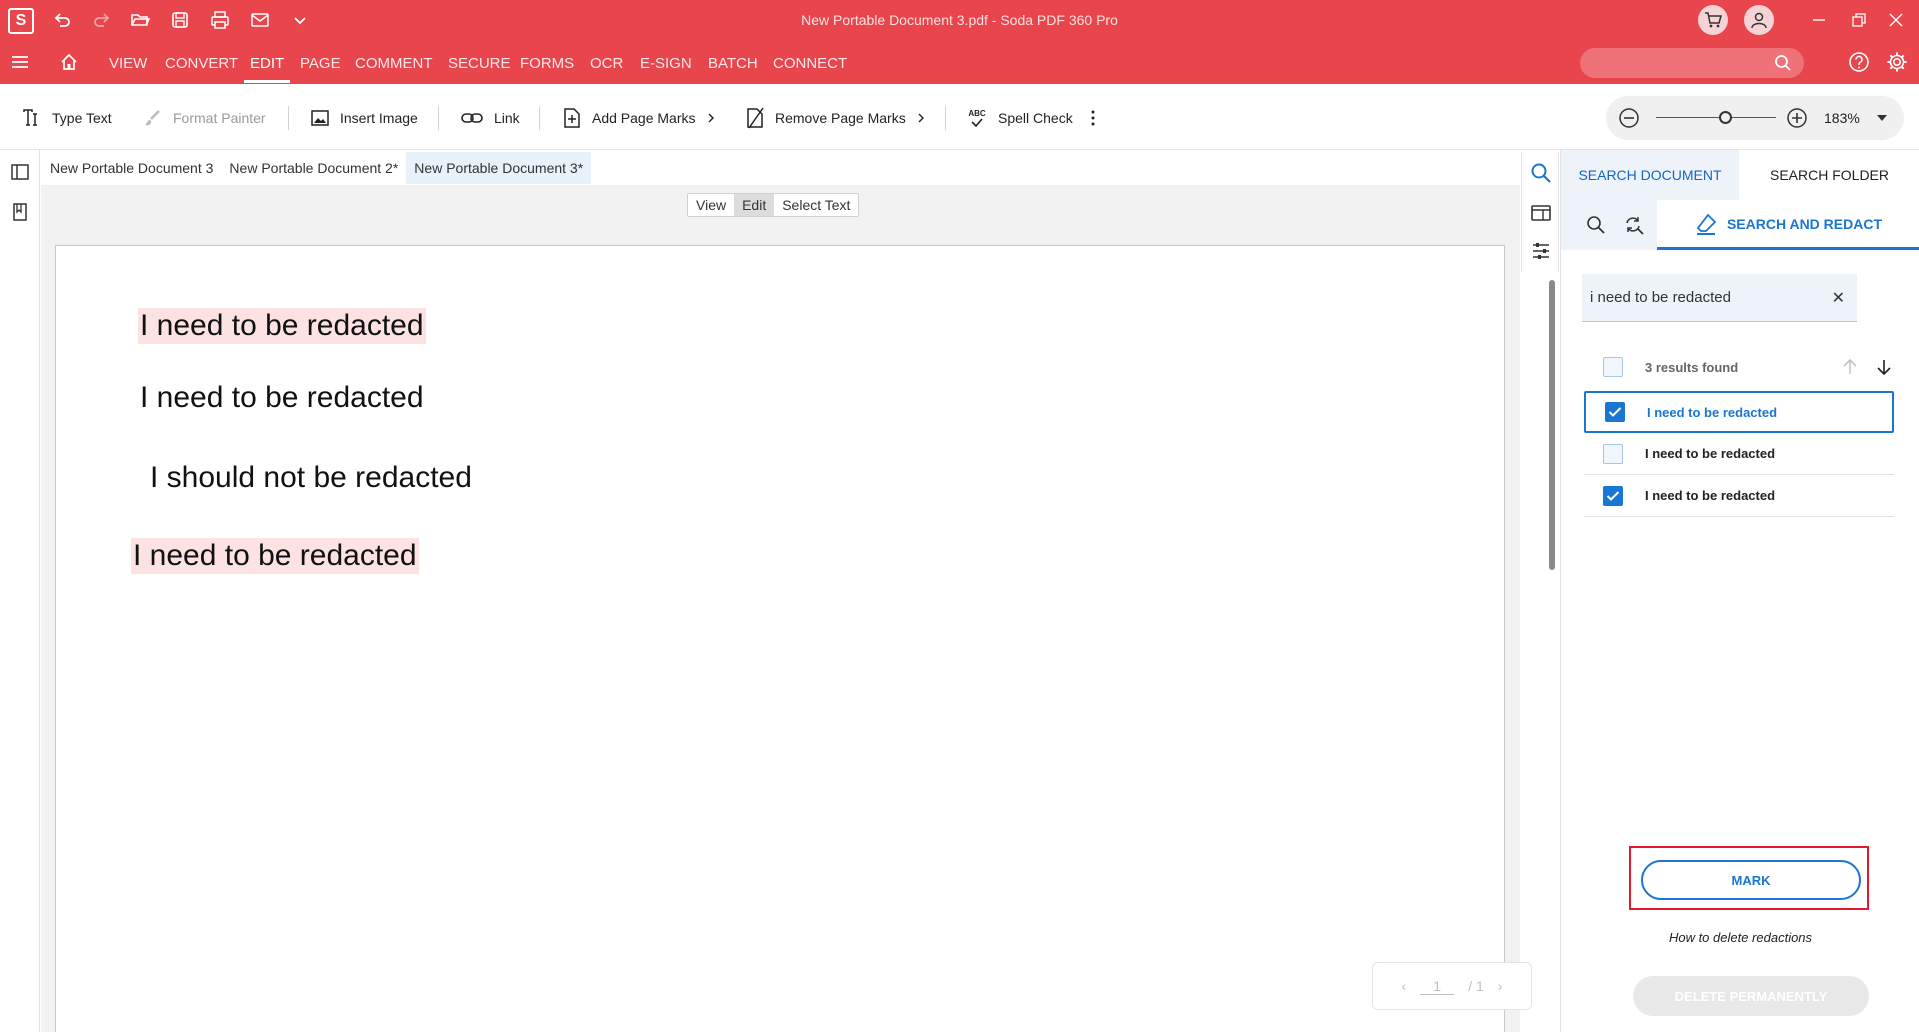  What do you see at coordinates (1740, 937) in the screenshot?
I see `how-to-delete-redactions-link: How to delete redactions` at bounding box center [1740, 937].